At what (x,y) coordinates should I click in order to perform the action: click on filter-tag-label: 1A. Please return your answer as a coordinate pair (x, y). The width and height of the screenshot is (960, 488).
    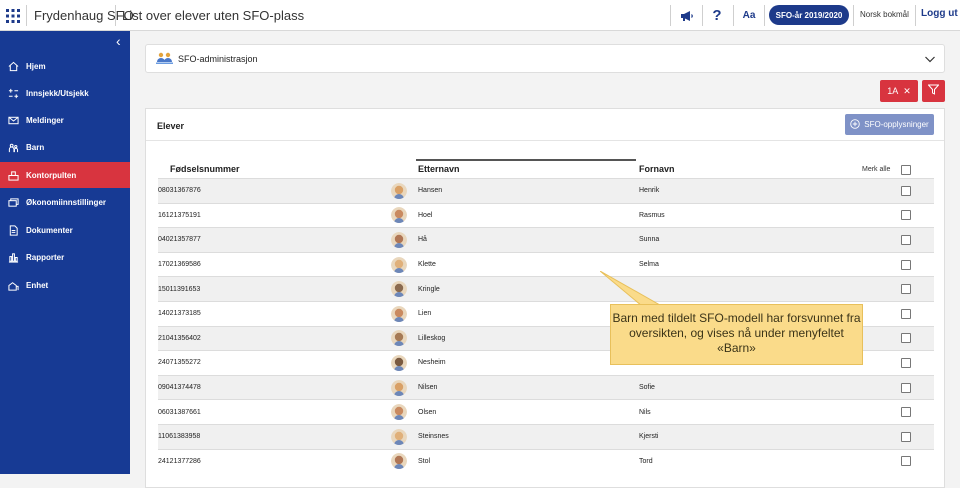
    Looking at the image, I should click on (893, 91).